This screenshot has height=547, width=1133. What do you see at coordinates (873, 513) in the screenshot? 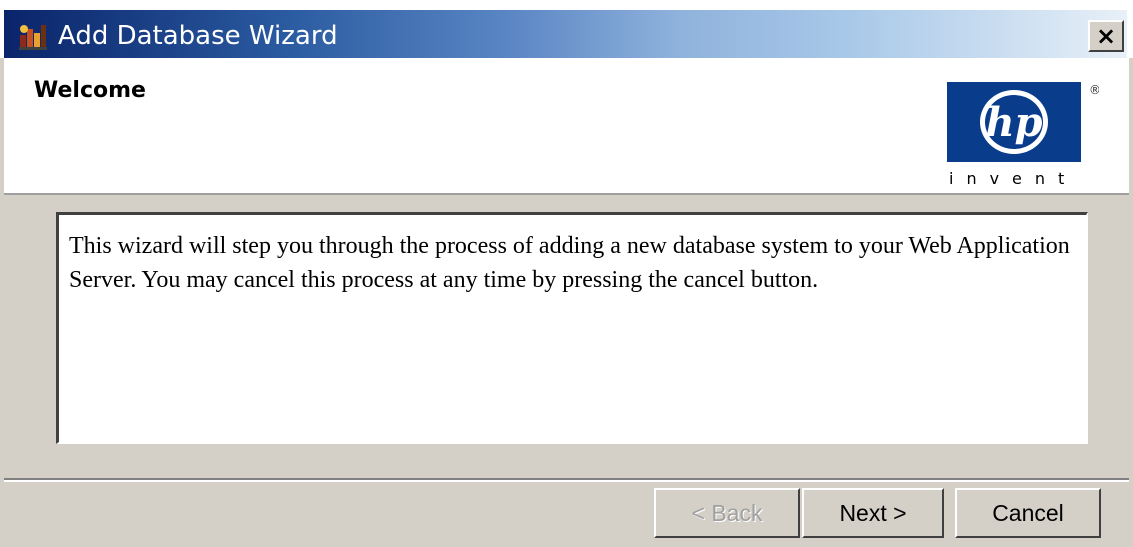
I see `next-button: Next >` at bounding box center [873, 513].